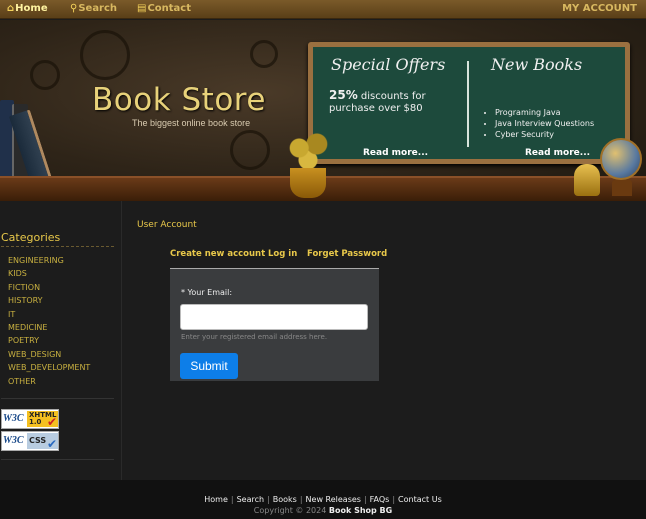 This screenshot has width=646, height=519. I want to click on nav-search-link: ⚲Search, so click(93, 8).